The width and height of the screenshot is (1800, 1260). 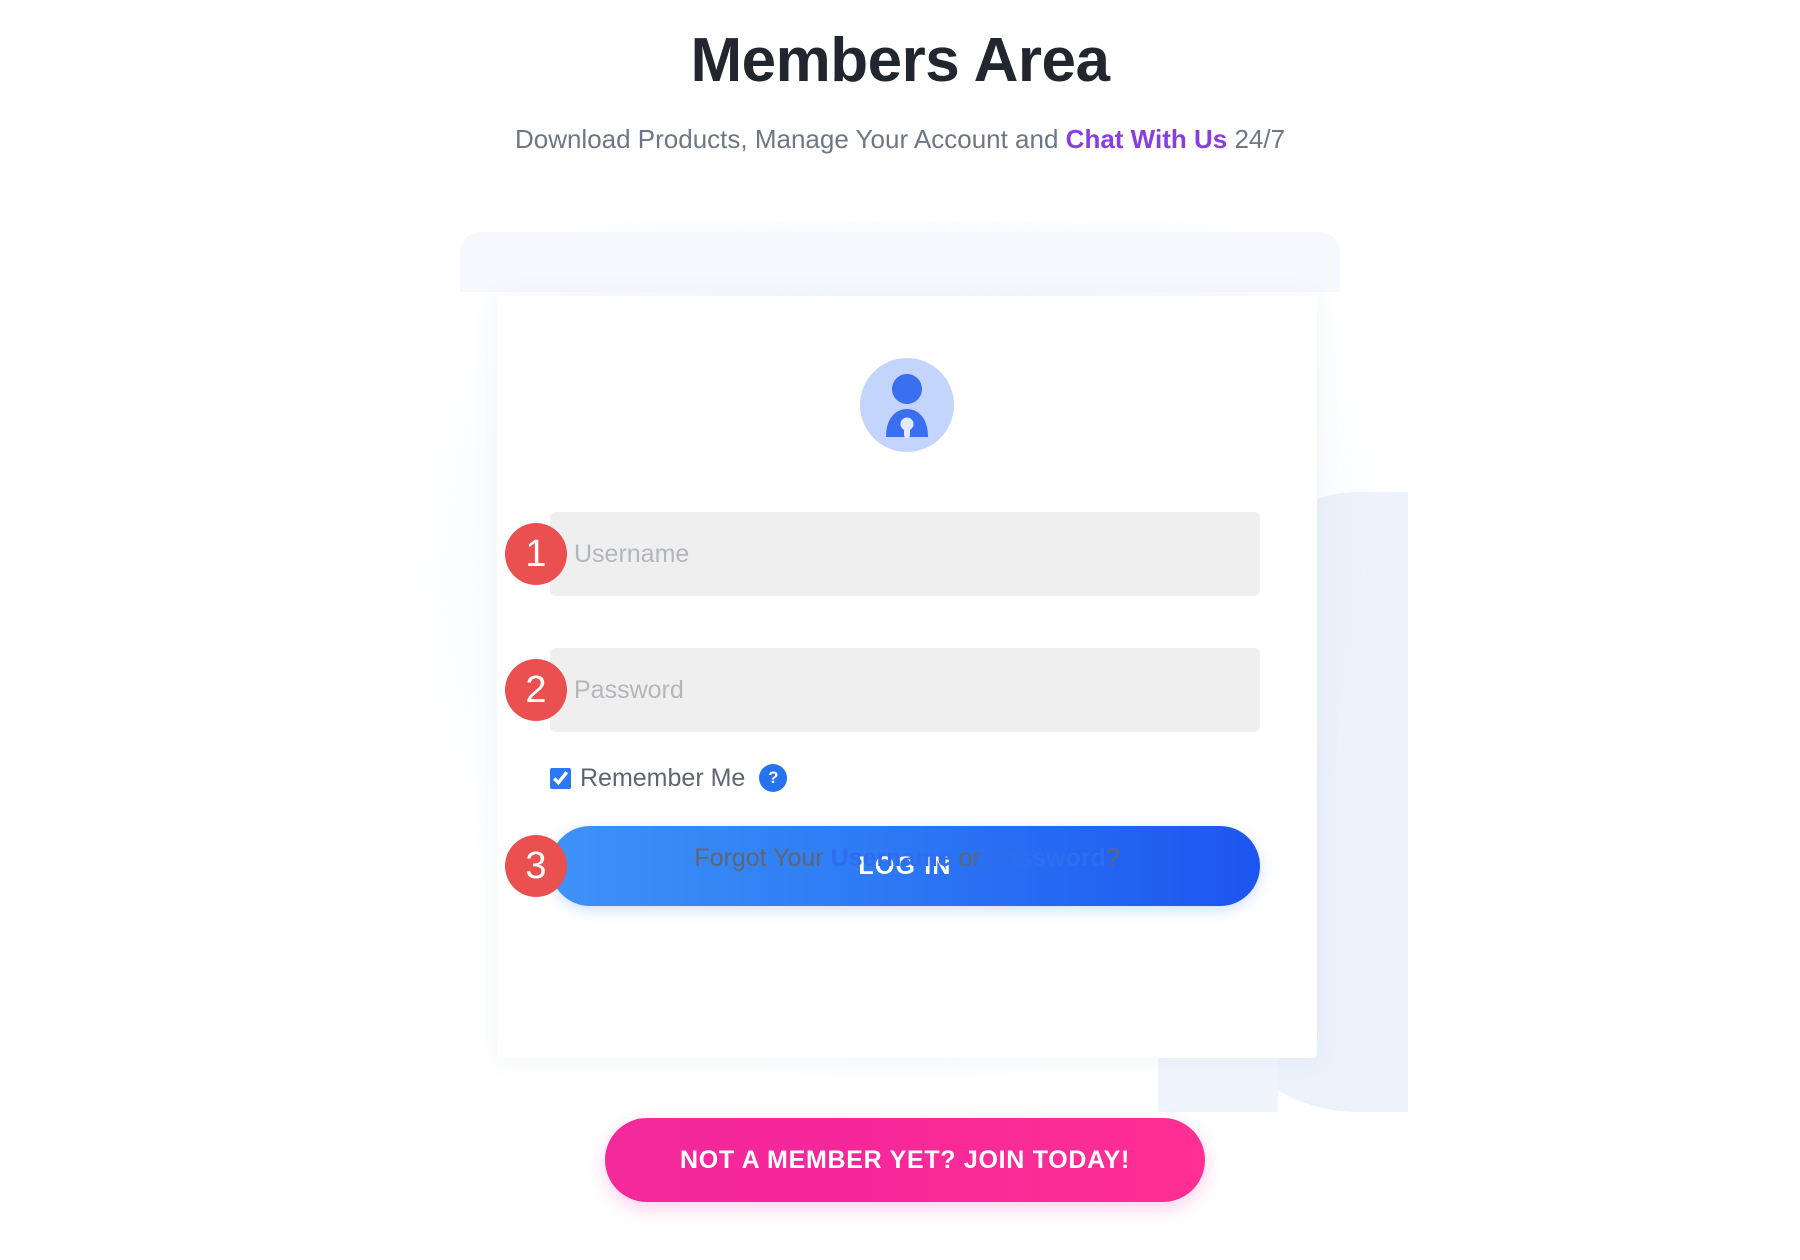 What do you see at coordinates (1112, 858) in the screenshot?
I see `forgot-suffix: ?` at bounding box center [1112, 858].